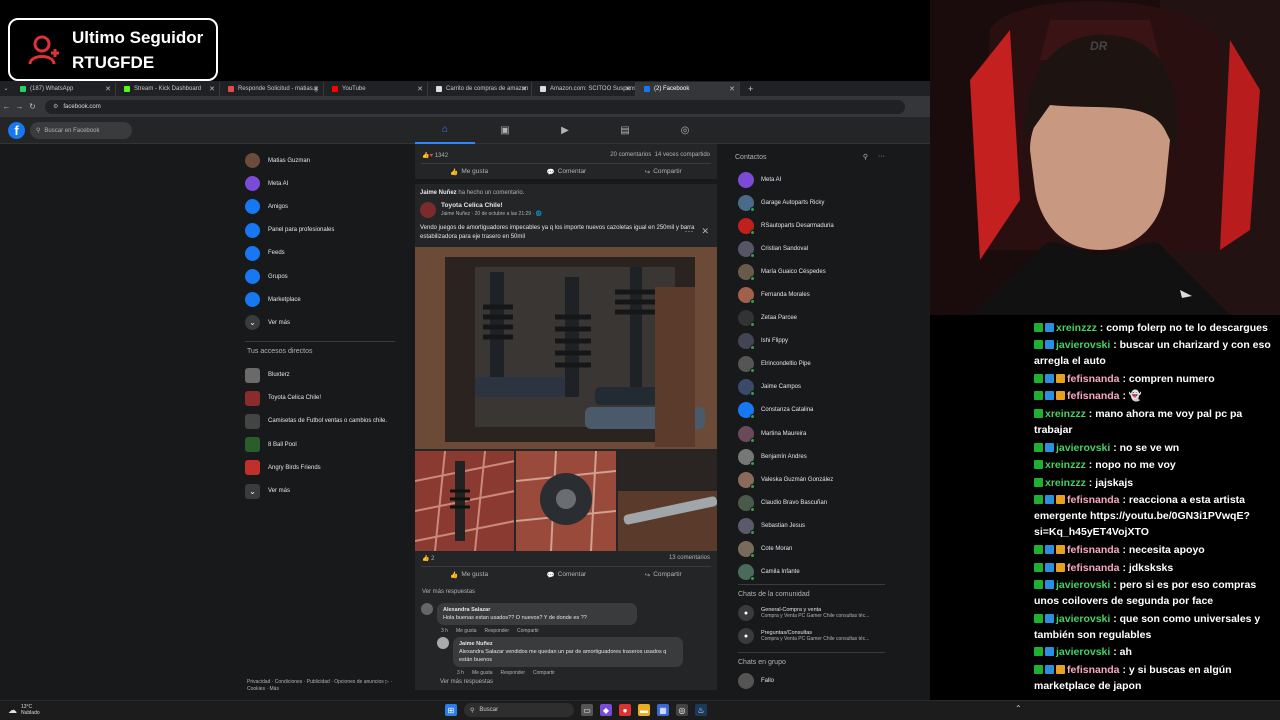 The image size is (1280, 720). I want to click on commenter-name: Alexandra Salazar, so click(537, 610).